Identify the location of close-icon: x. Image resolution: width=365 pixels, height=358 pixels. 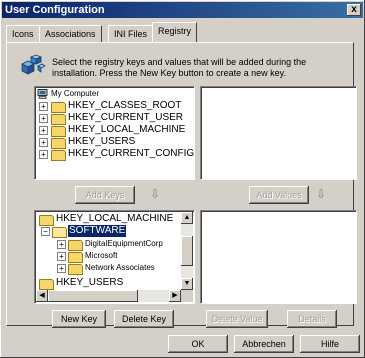
(354, 9).